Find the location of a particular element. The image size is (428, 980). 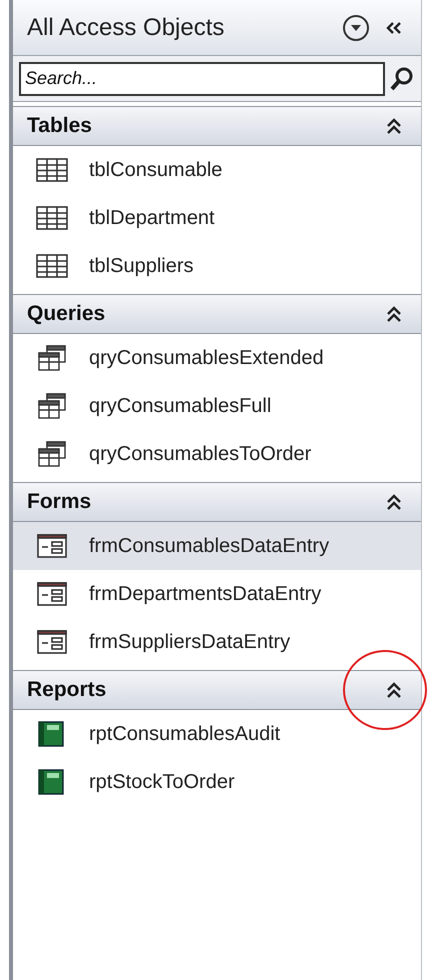

object-label: rptConsumablesAudit is located at coordinates (184, 734).